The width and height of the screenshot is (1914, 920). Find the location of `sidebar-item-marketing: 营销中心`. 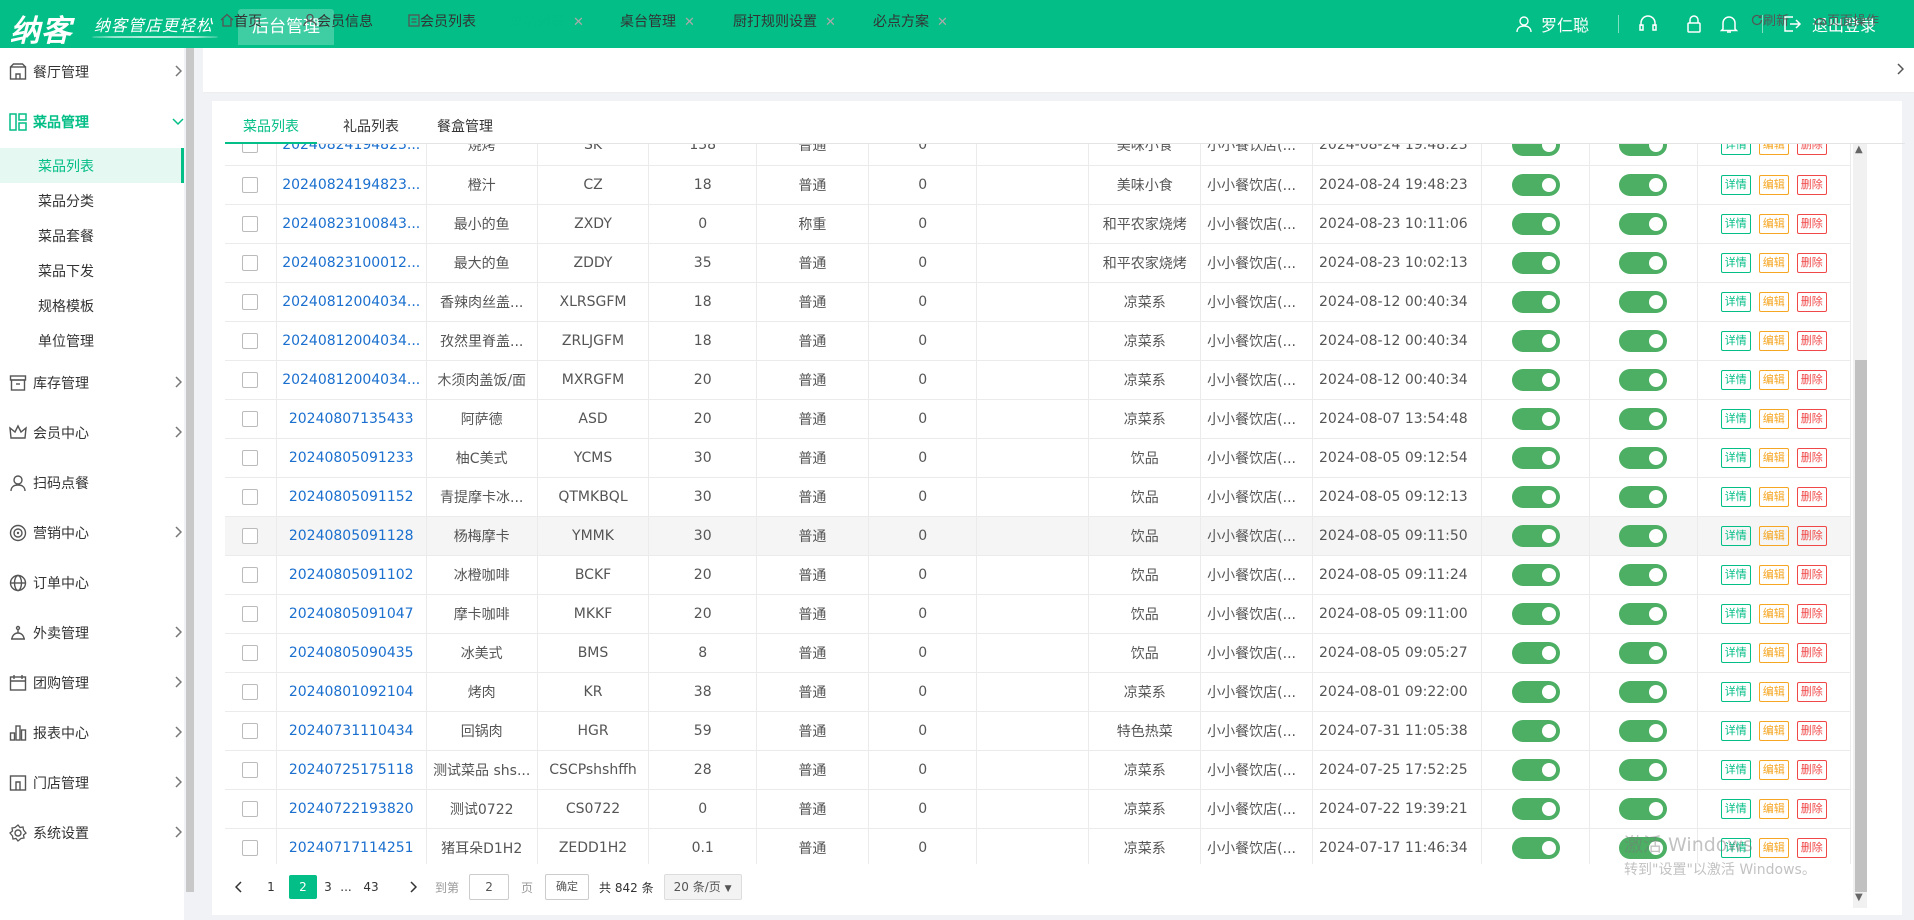

sidebar-item-marketing: 营销中心 is located at coordinates (92, 533).